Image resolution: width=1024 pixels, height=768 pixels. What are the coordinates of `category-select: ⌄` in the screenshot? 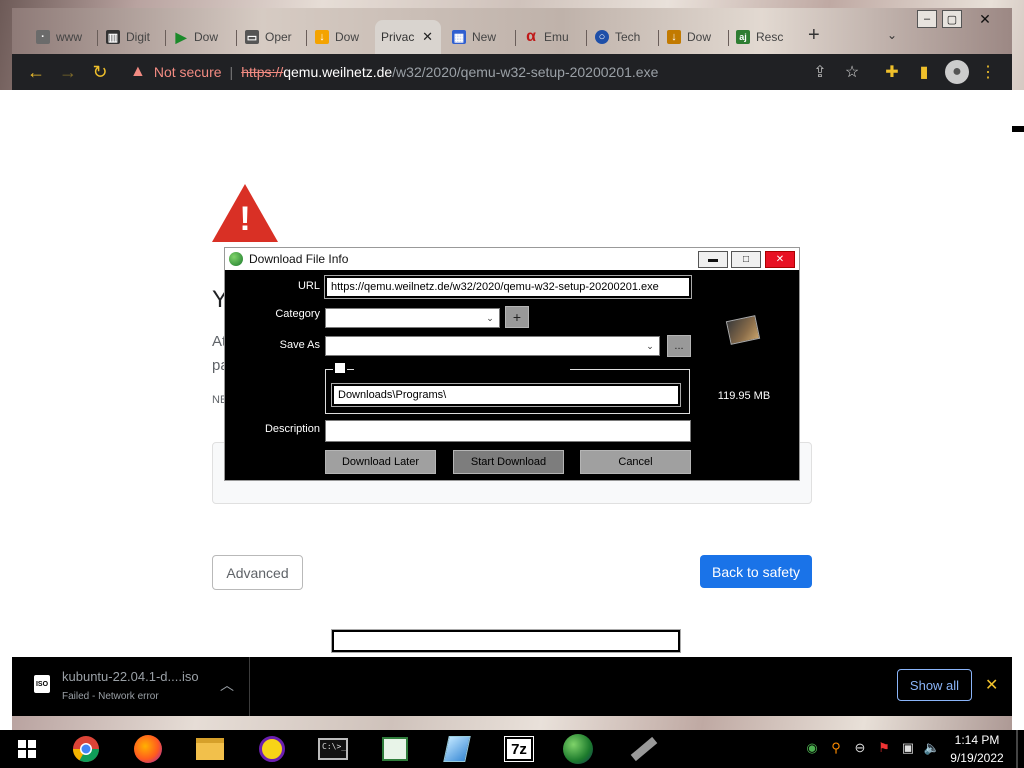 It's located at (412, 318).